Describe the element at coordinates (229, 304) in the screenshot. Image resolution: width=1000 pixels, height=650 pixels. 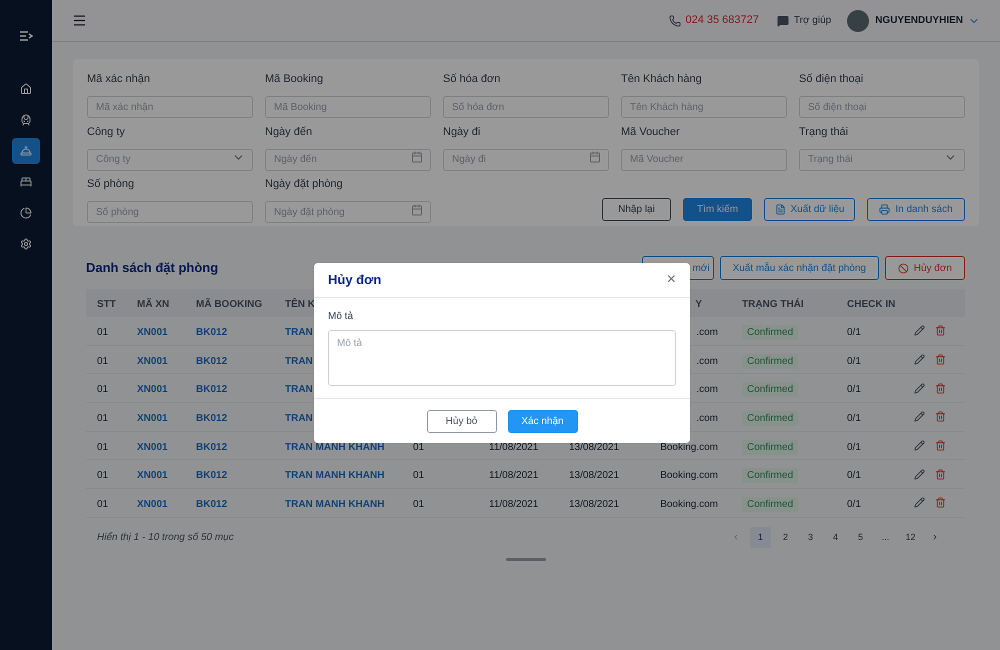
I see `column-header: MÃ BOOKING` at that location.